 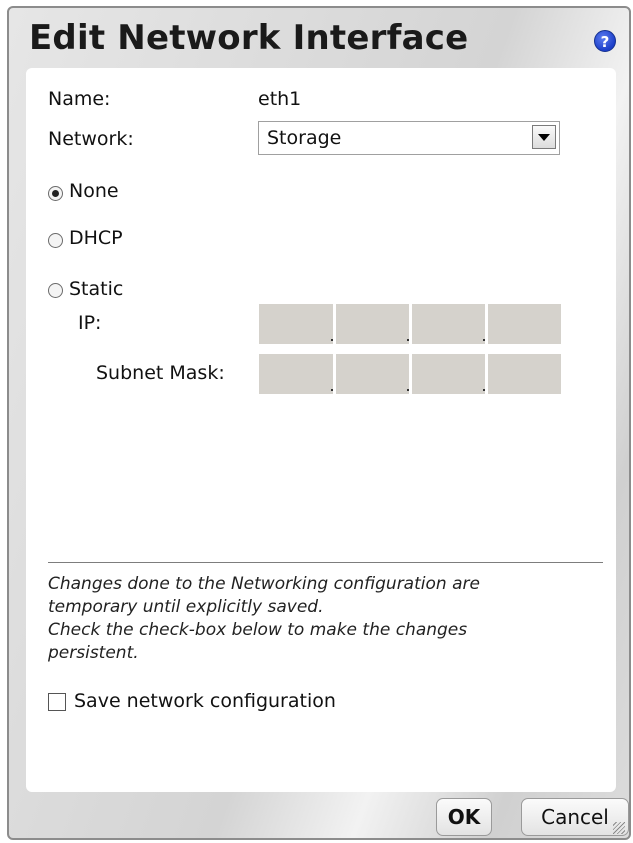 What do you see at coordinates (57, 702) in the screenshot?
I see `save-config-checkbox` at bounding box center [57, 702].